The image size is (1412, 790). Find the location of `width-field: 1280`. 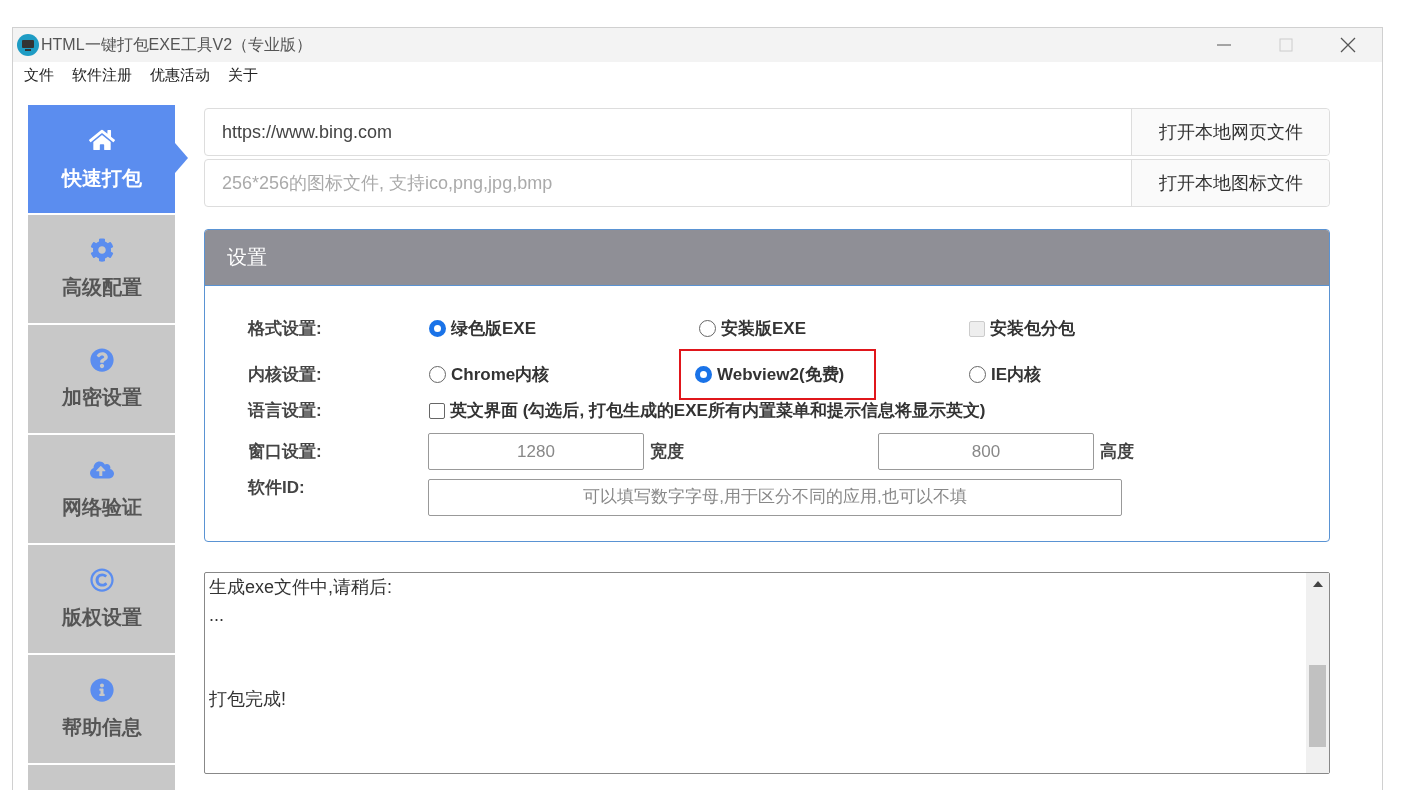

width-field: 1280 is located at coordinates (536, 451).